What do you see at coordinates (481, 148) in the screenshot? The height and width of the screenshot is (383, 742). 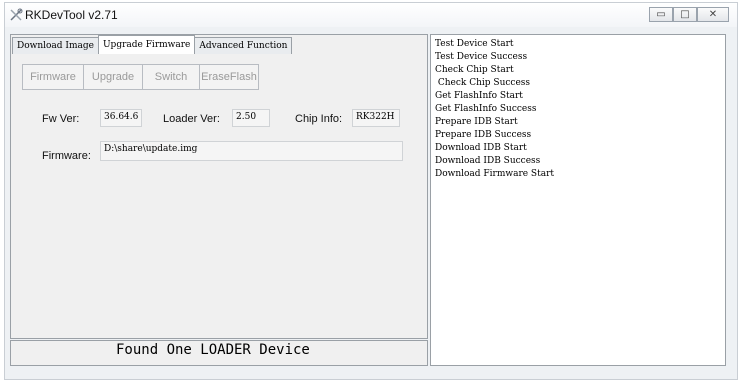 I see `log-line: Download IDB Start` at bounding box center [481, 148].